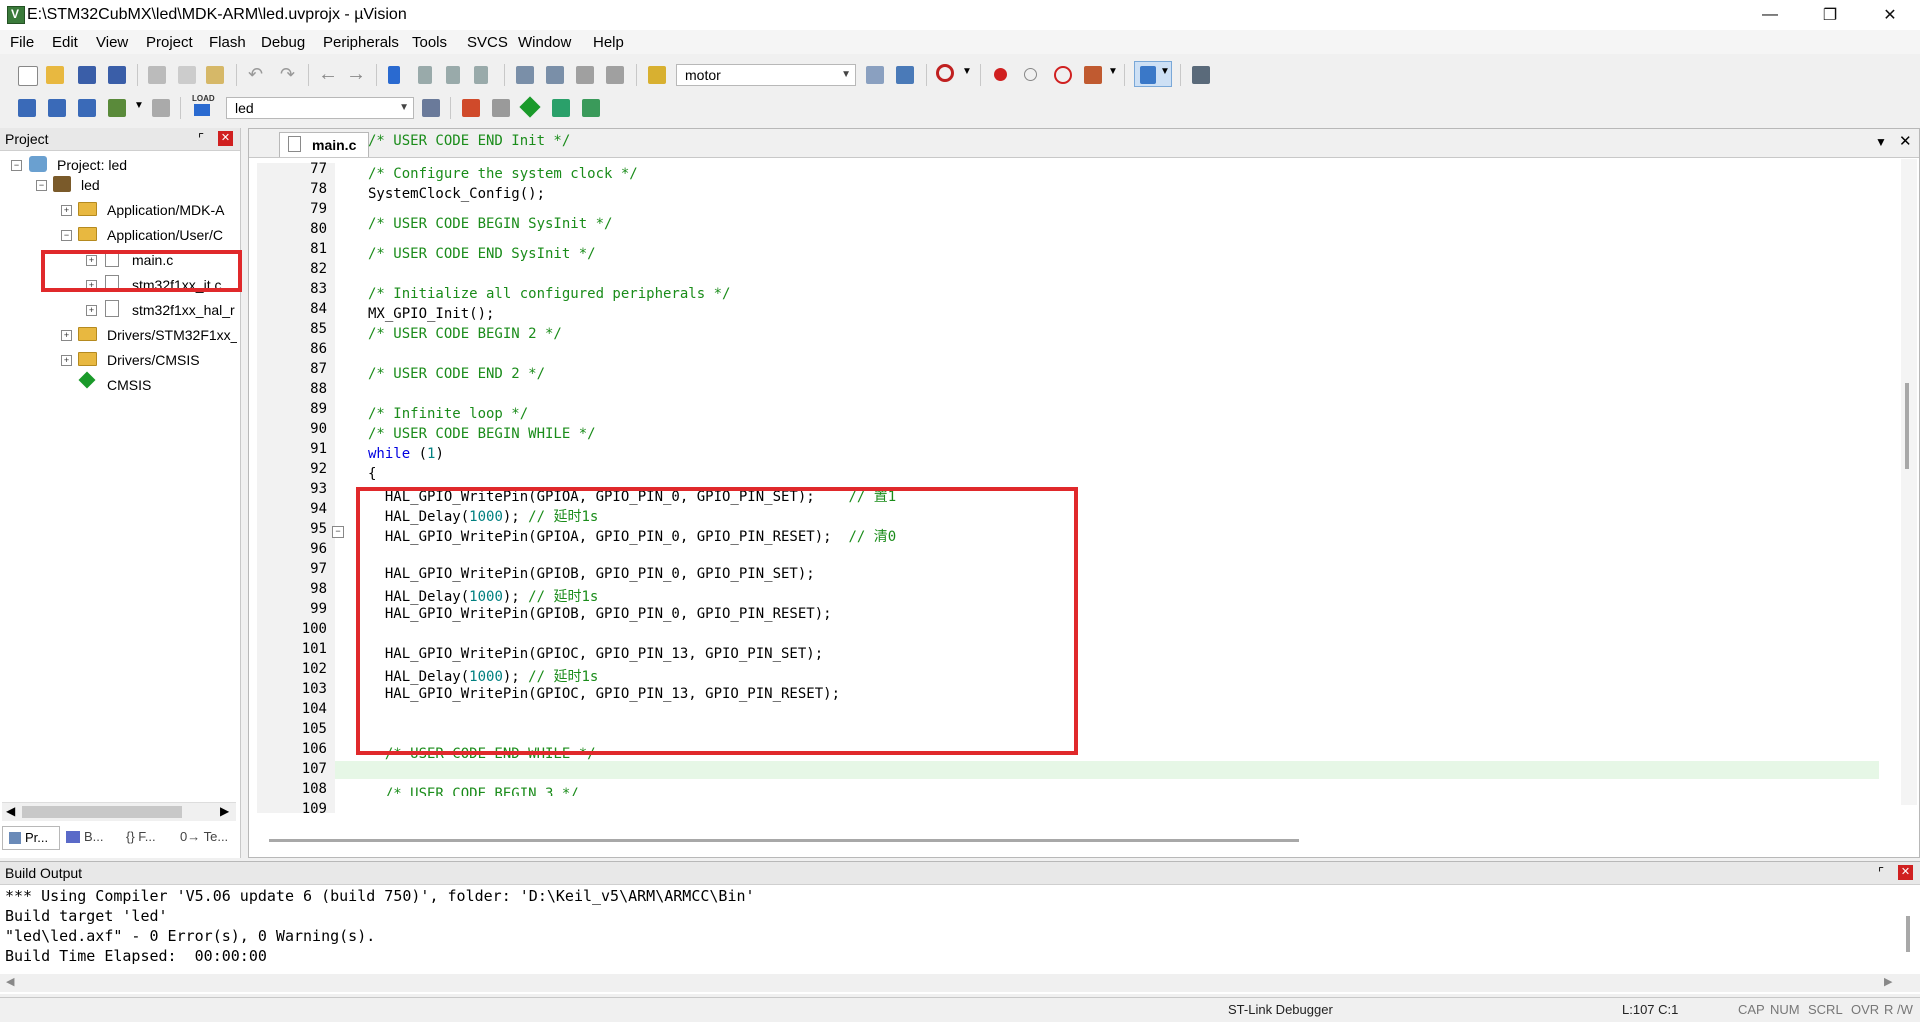 The height and width of the screenshot is (1022, 1920). What do you see at coordinates (65, 42) in the screenshot?
I see `menu-edit: Edit` at bounding box center [65, 42].